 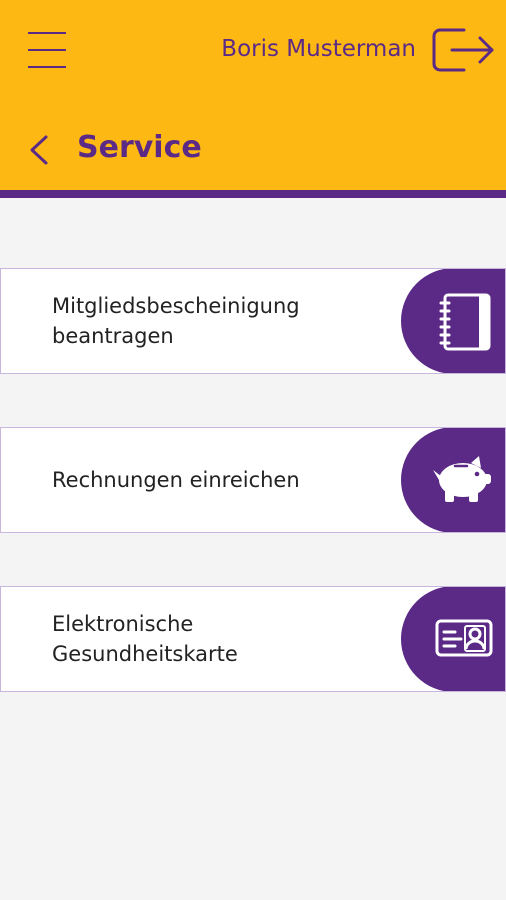 I want to click on chevron-left-icon, so click(x=39, y=150).